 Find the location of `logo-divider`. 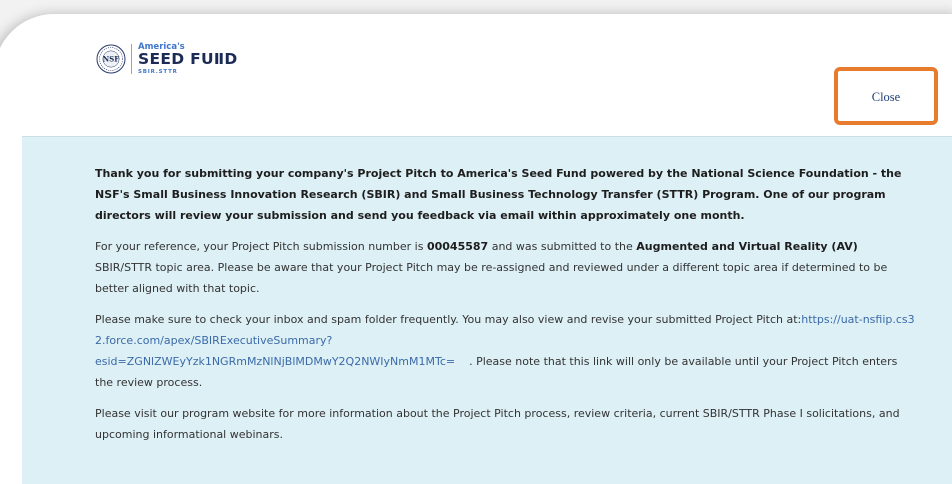

logo-divider is located at coordinates (131, 59).